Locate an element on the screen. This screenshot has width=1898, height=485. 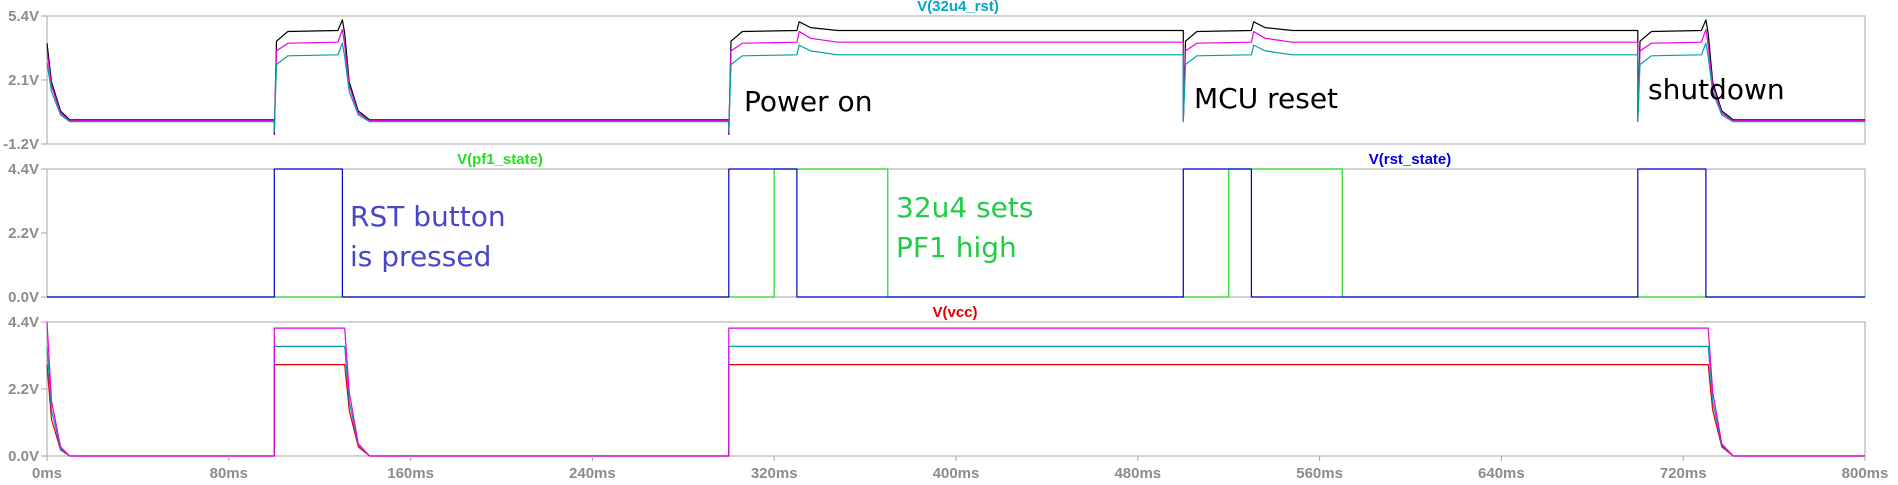
annotation-pf1-line2: PF1 high is located at coordinates (956, 247).